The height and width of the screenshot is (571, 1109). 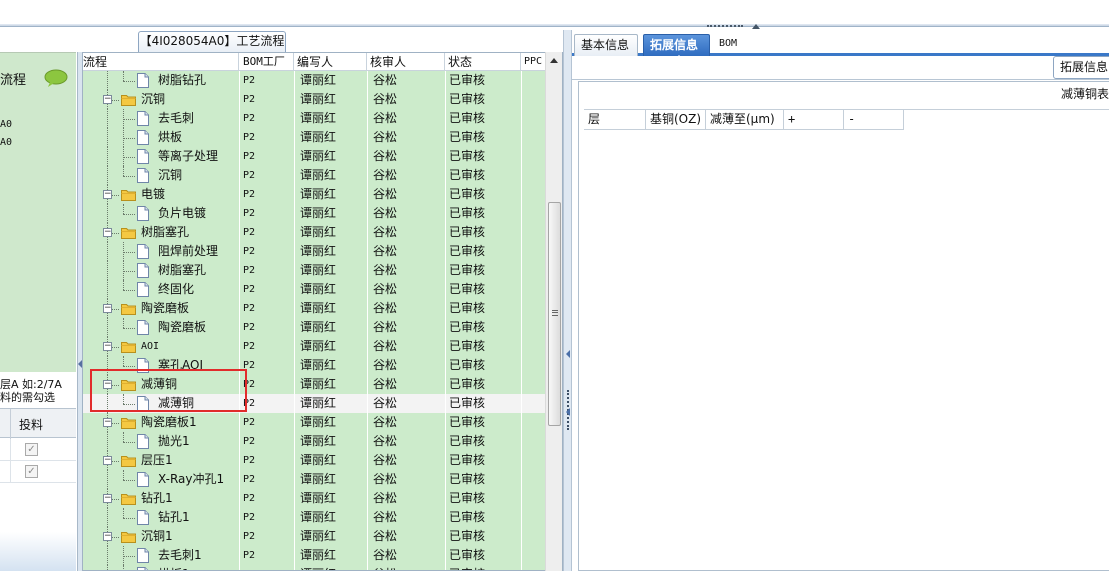 I want to click on column-header-ppc: PPC, so click(x=534, y=62).